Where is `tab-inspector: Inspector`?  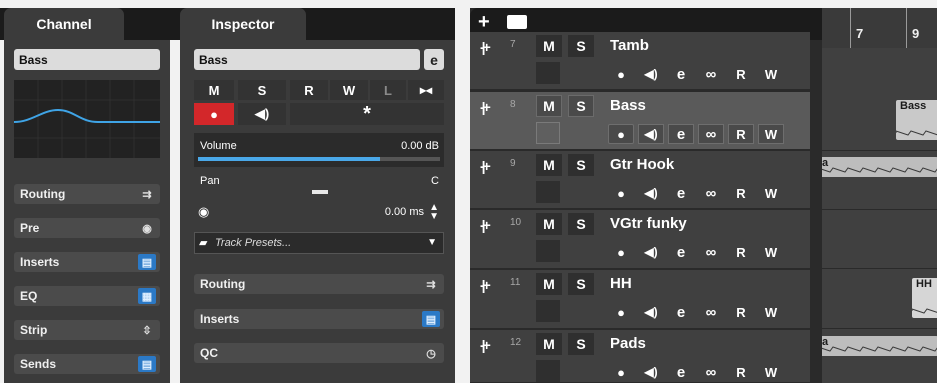
tab-inspector: Inspector is located at coordinates (243, 24).